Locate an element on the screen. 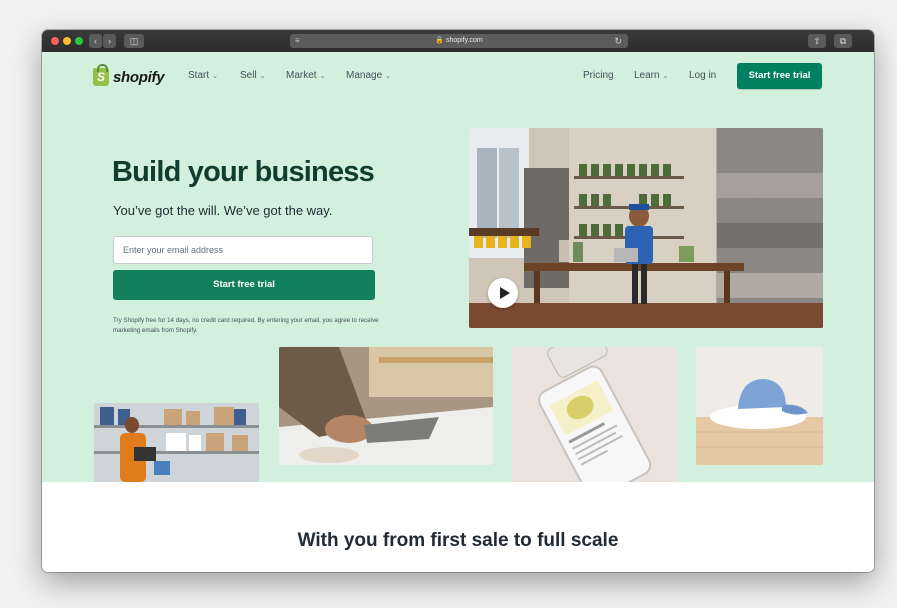  warehouse-illustration is located at coordinates (176, 442).